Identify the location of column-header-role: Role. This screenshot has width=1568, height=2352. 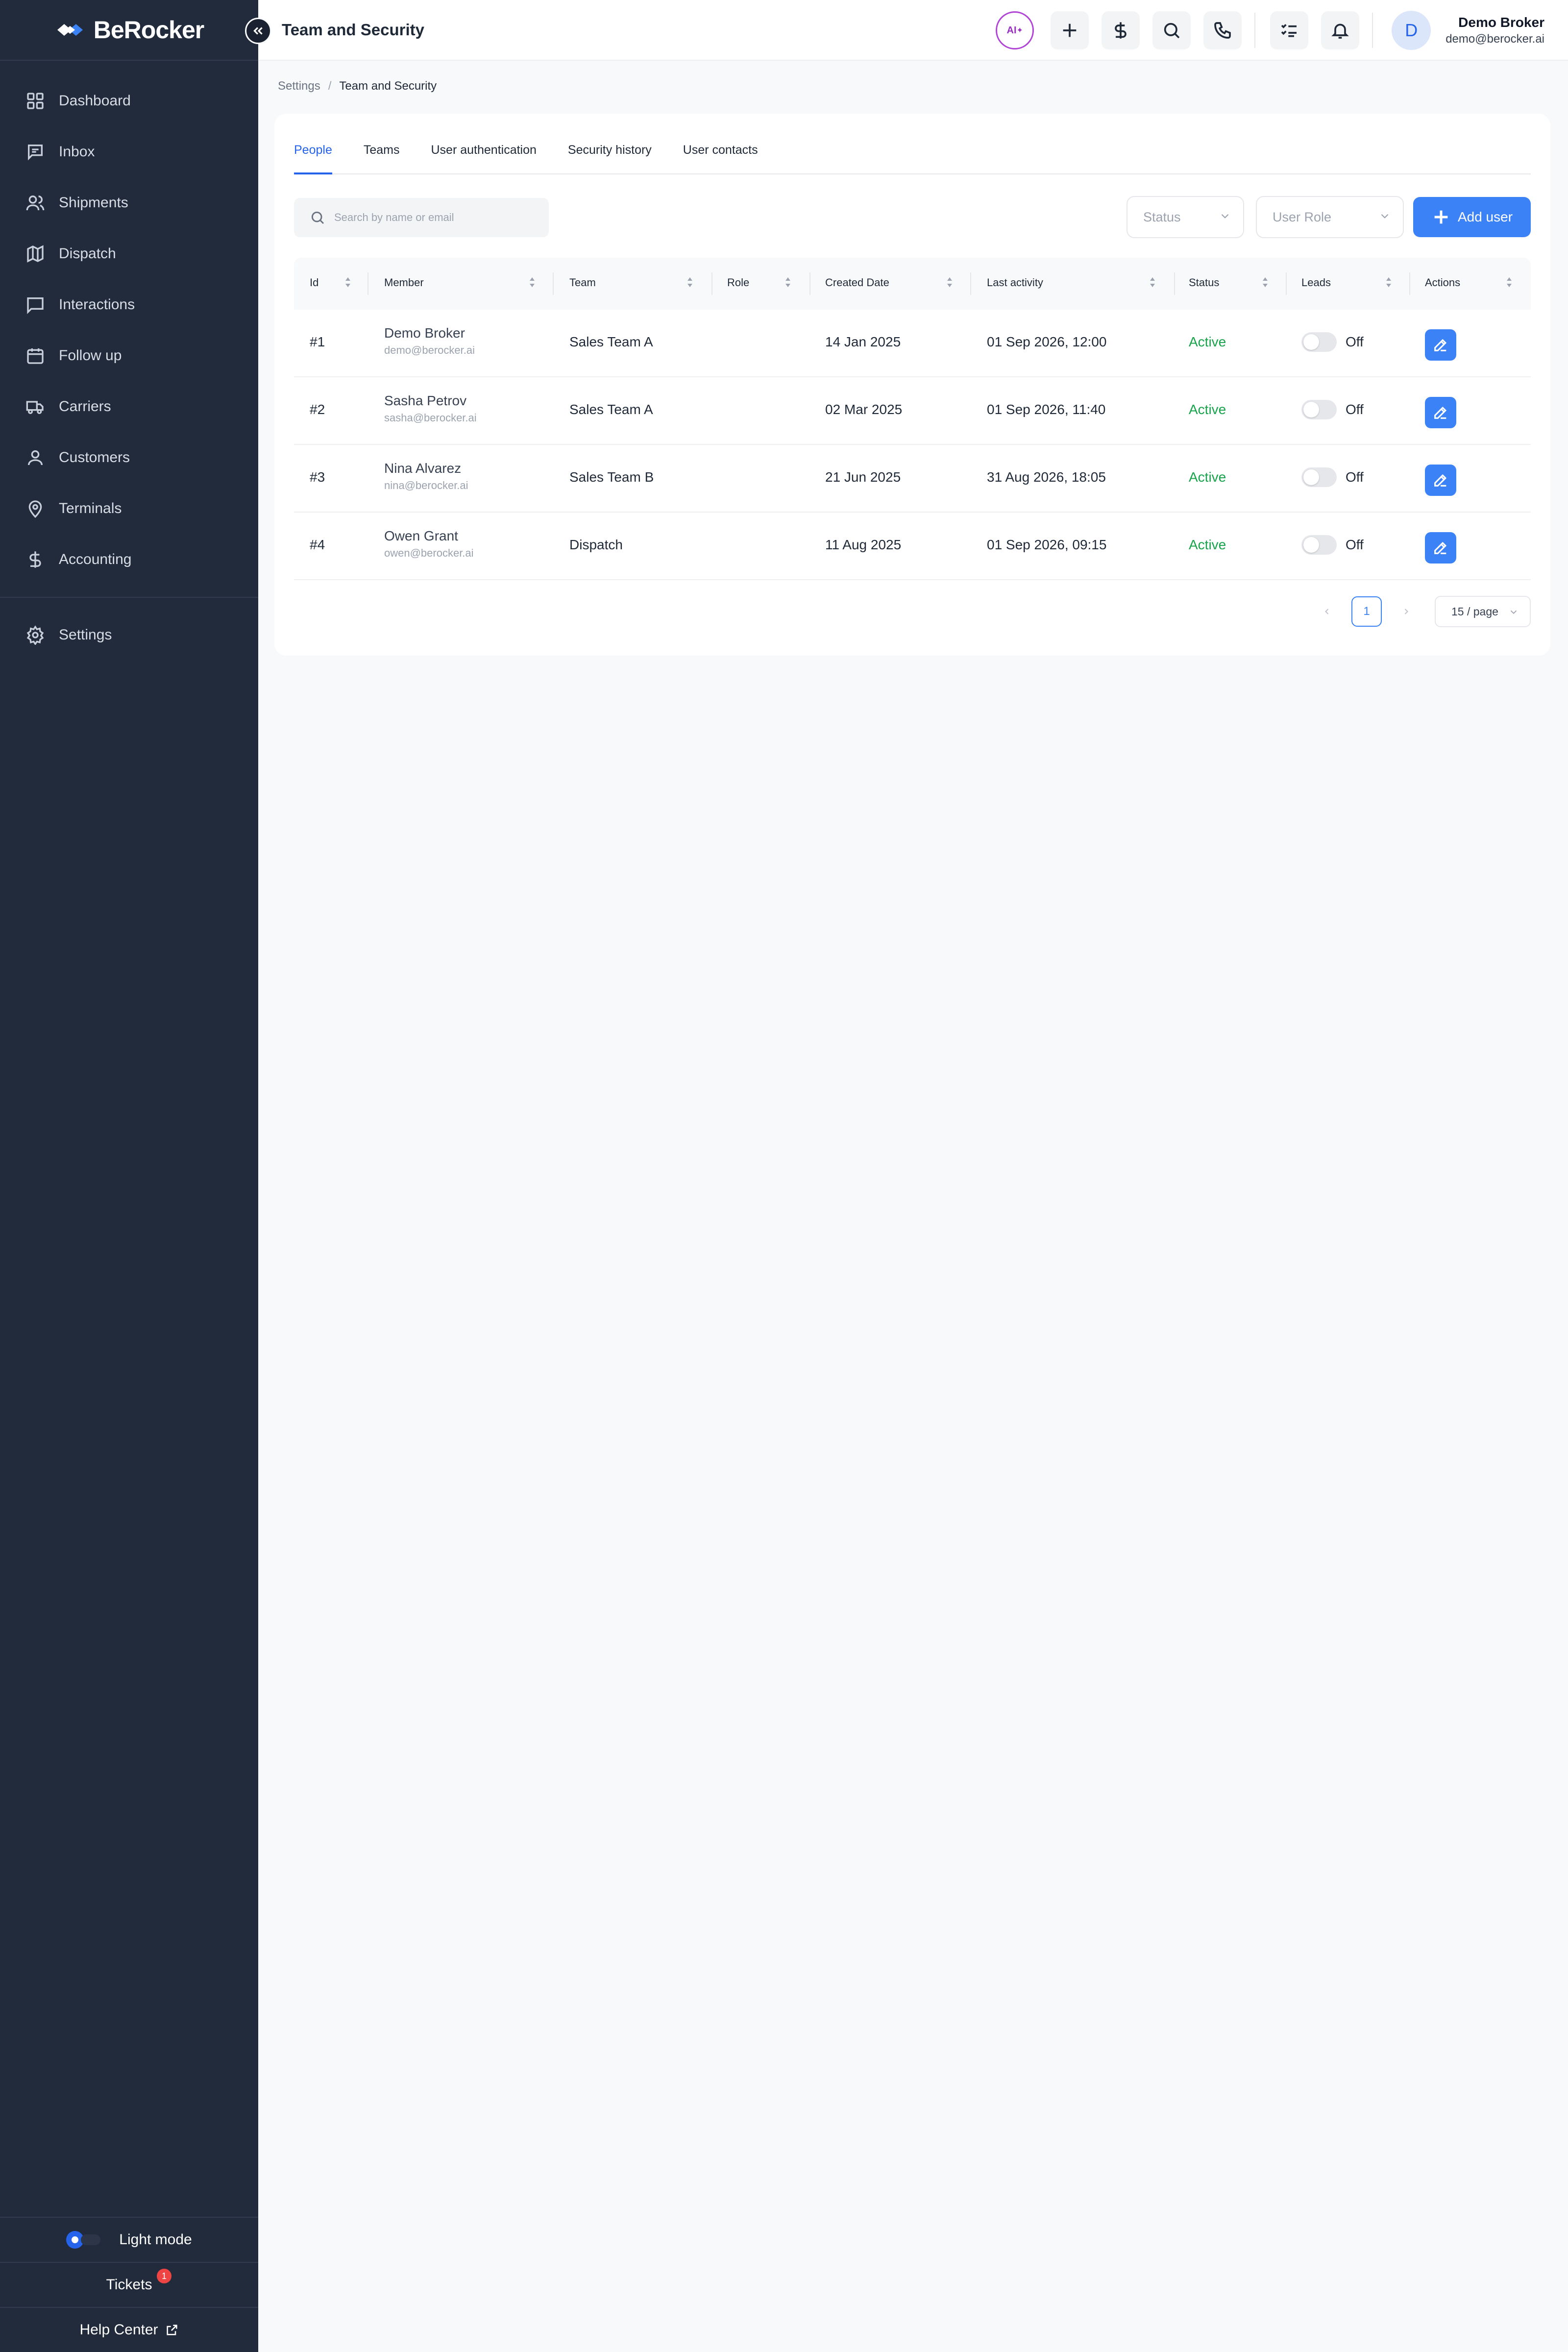
(738, 282).